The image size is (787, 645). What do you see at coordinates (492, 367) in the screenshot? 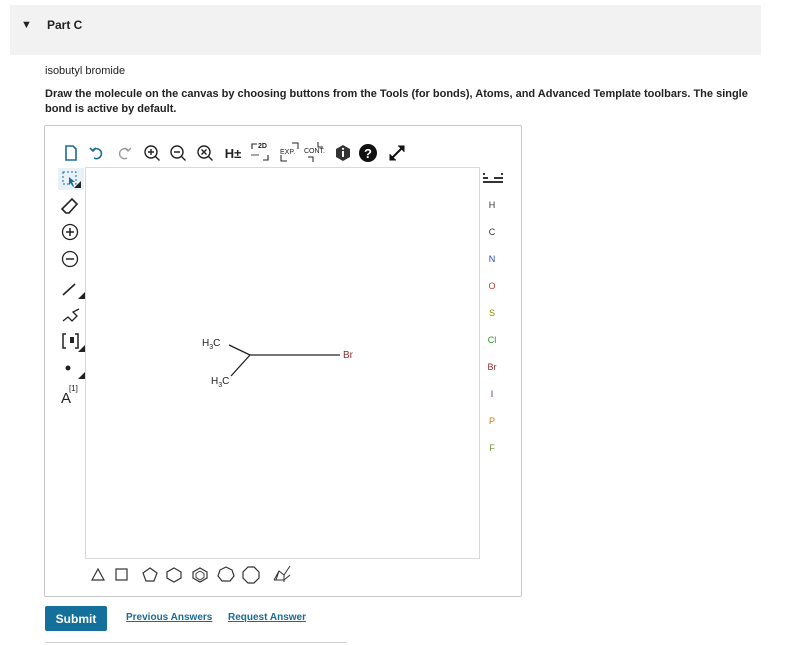
I see `atom-button-br: Br` at bounding box center [492, 367].